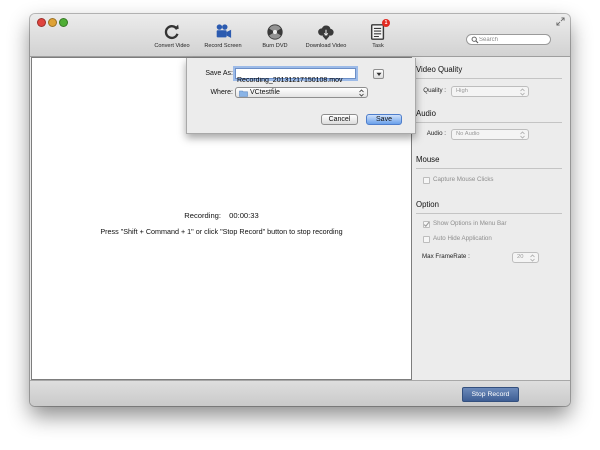 This screenshot has width=600, height=450. I want to click on where-select: VCtestfile, so click(301, 92).